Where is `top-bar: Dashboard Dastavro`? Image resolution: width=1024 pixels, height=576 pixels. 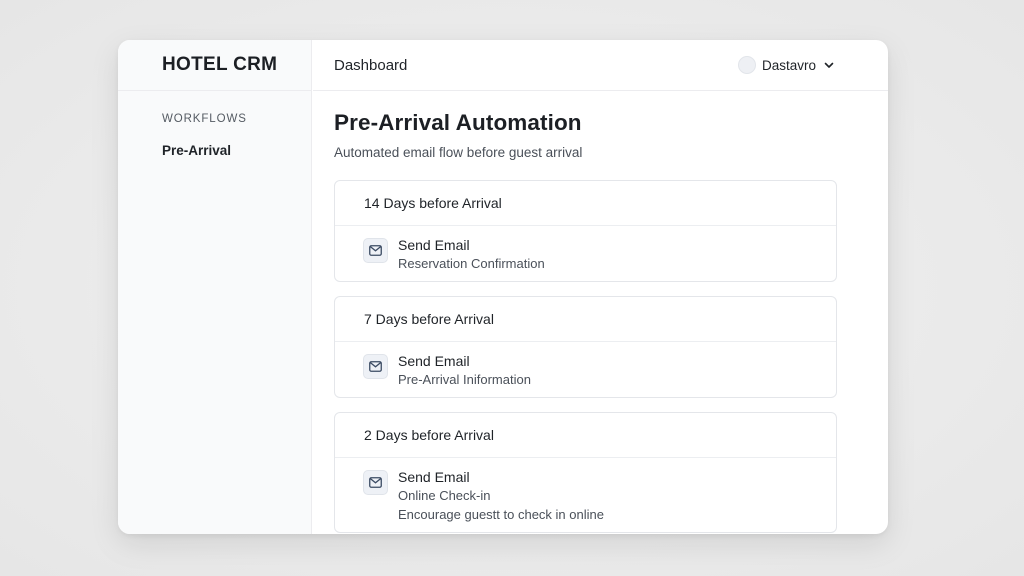 top-bar: Dashboard Dastavro is located at coordinates (600, 65).